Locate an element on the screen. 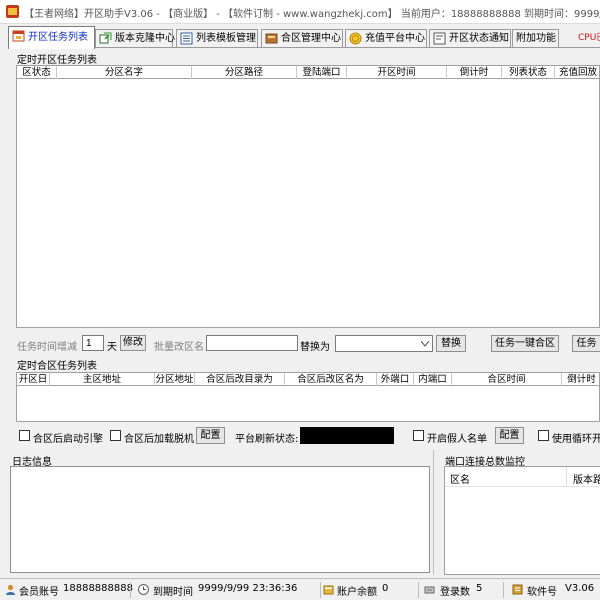  load-offline-label: 合区后加载脱机 is located at coordinates (159, 439).